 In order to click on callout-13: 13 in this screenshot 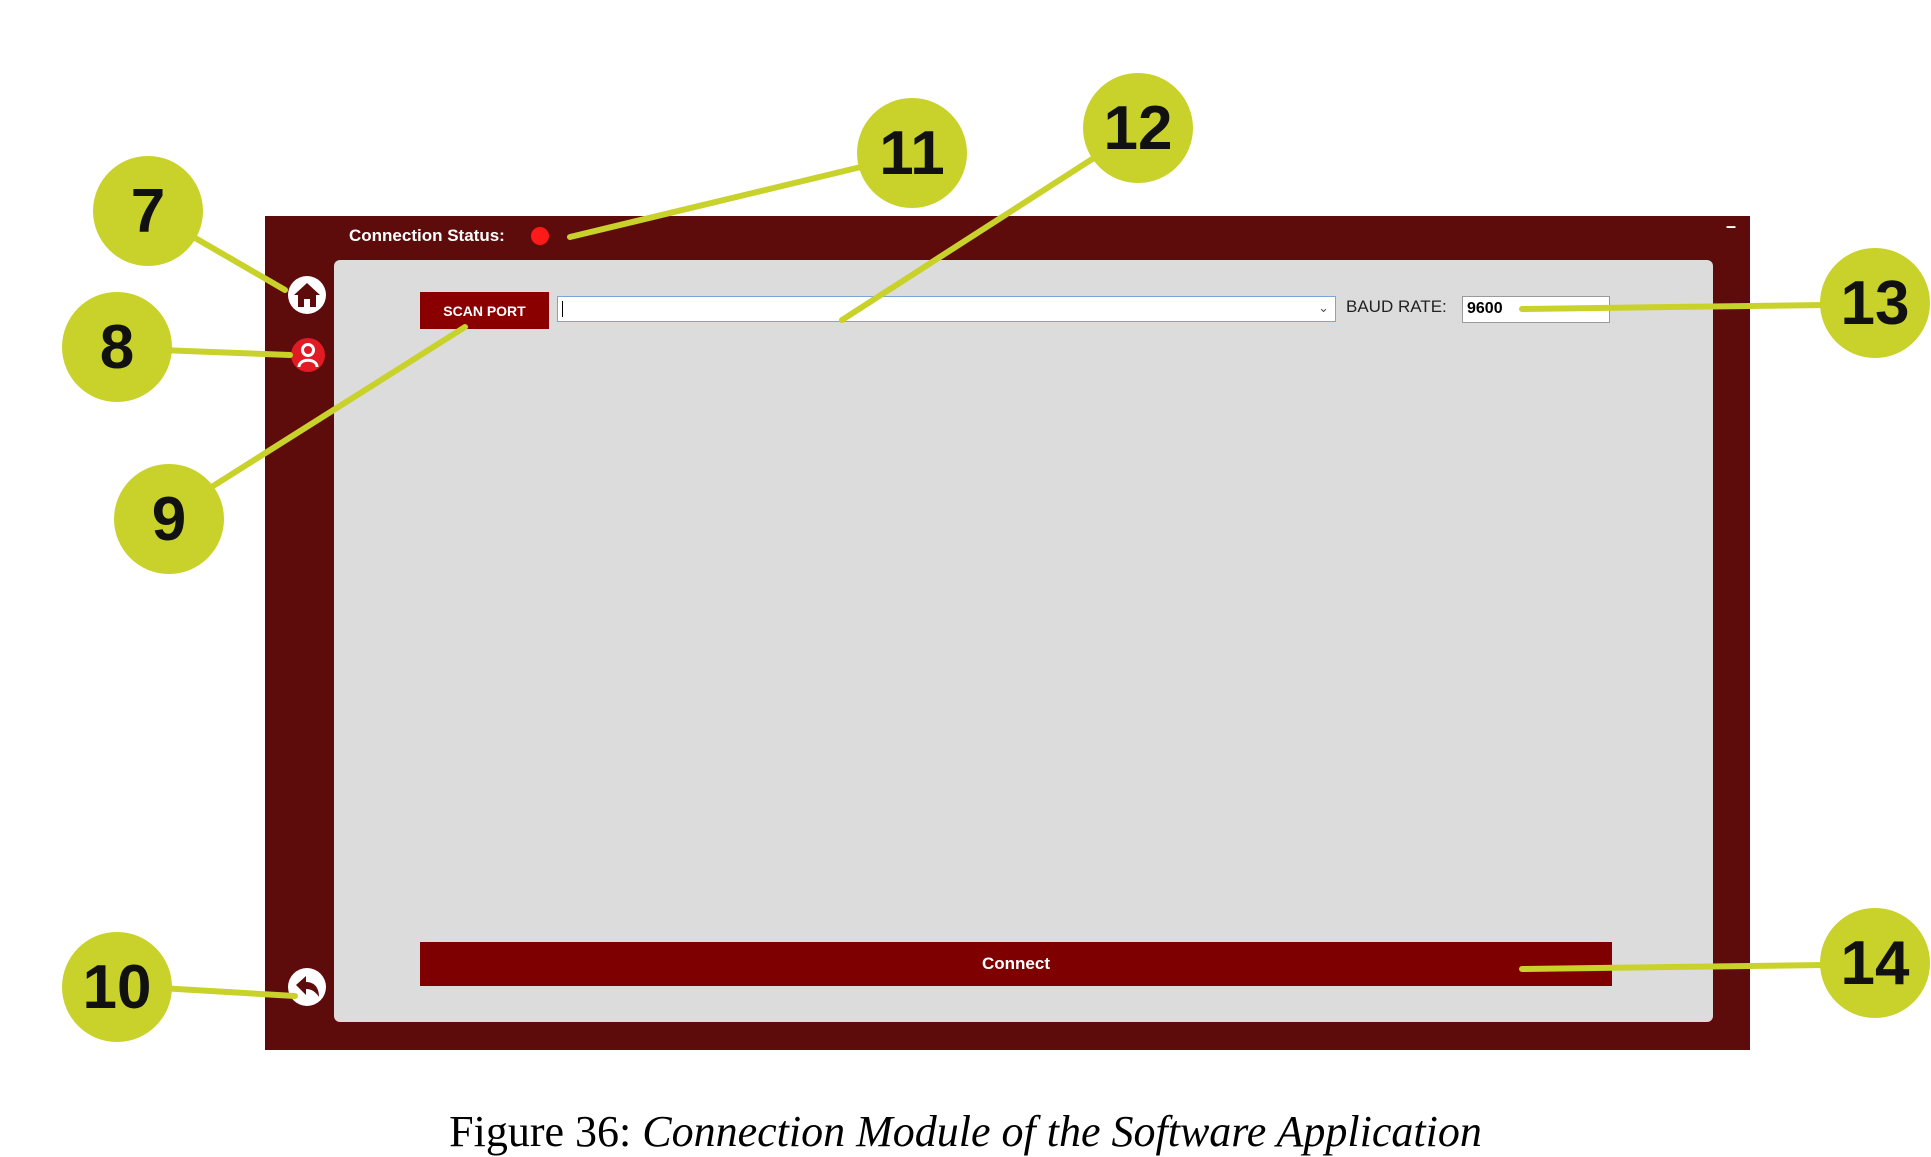, I will do `click(1875, 303)`.